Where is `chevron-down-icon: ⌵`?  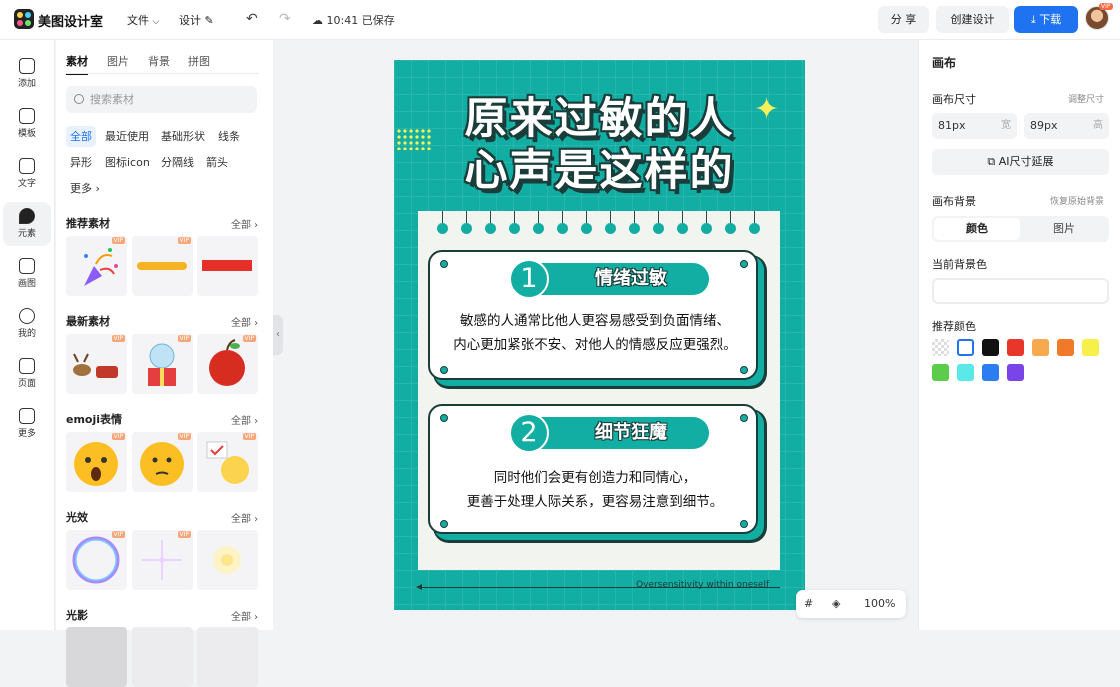 chevron-down-icon: ⌵ is located at coordinates (156, 22).